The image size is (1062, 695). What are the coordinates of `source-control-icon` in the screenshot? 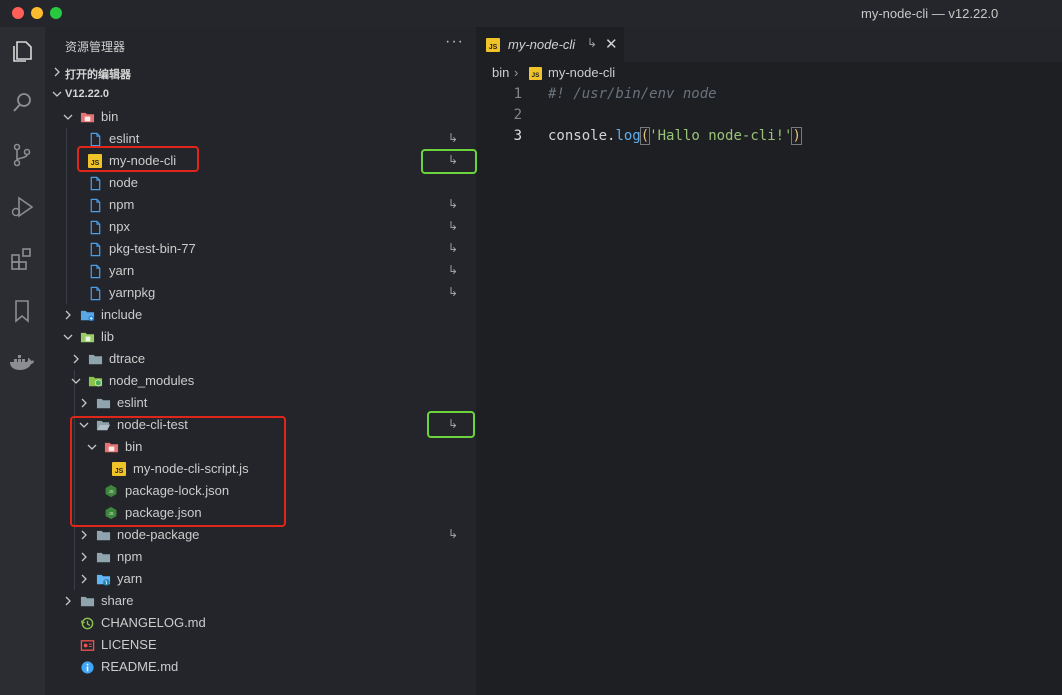 It's located at (22, 155).